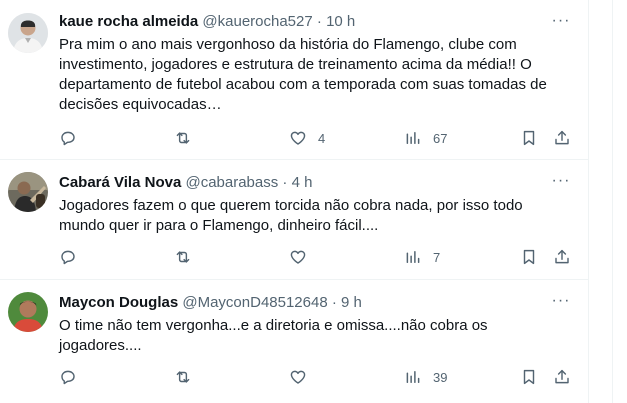  What do you see at coordinates (422, 257) in the screenshot?
I see `views-button: 7` at bounding box center [422, 257].